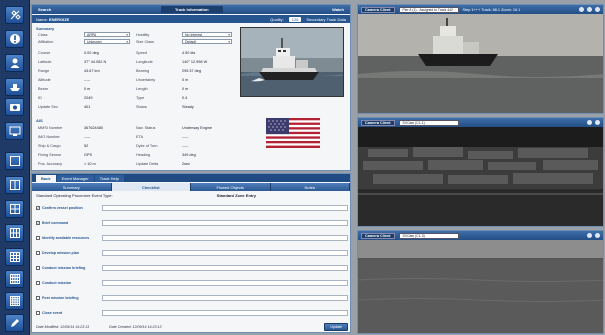  I want to click on procedure-label: Standard Operating Procedure Event Type:, so click(74, 195).